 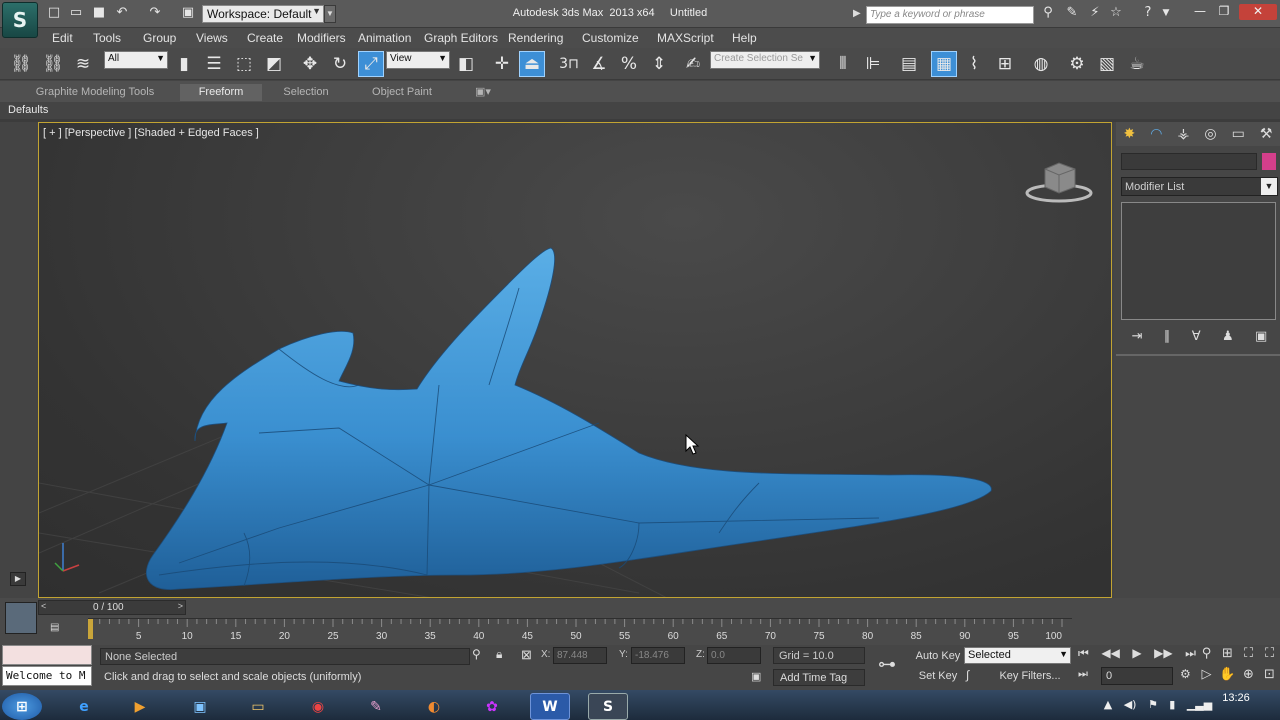 I want to click on snaps-toggle-icon: 3 ⊓, so click(x=569, y=64).